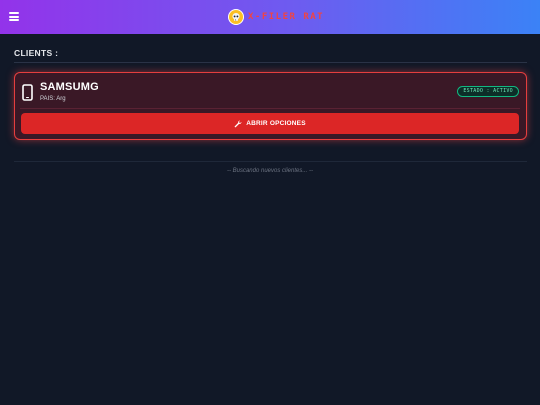  I want to click on section-divider, so click(270, 62).